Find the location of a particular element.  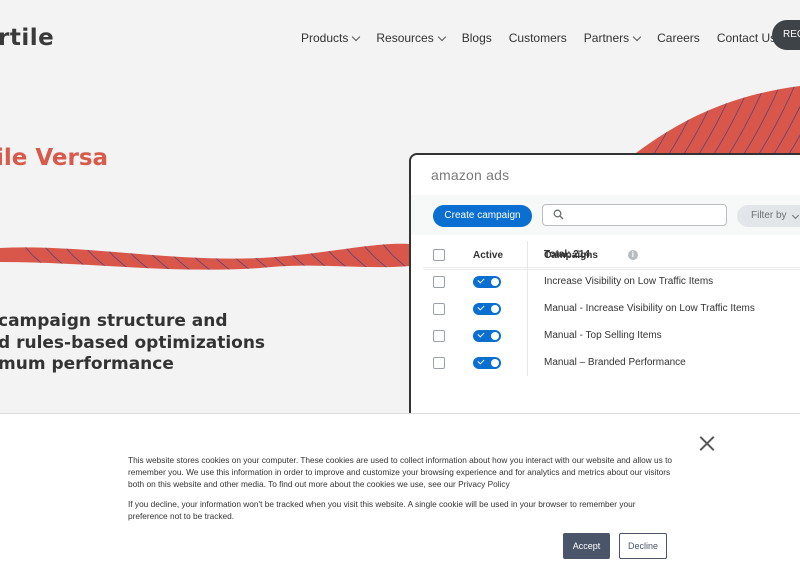

cta-button: REC is located at coordinates (786, 35).